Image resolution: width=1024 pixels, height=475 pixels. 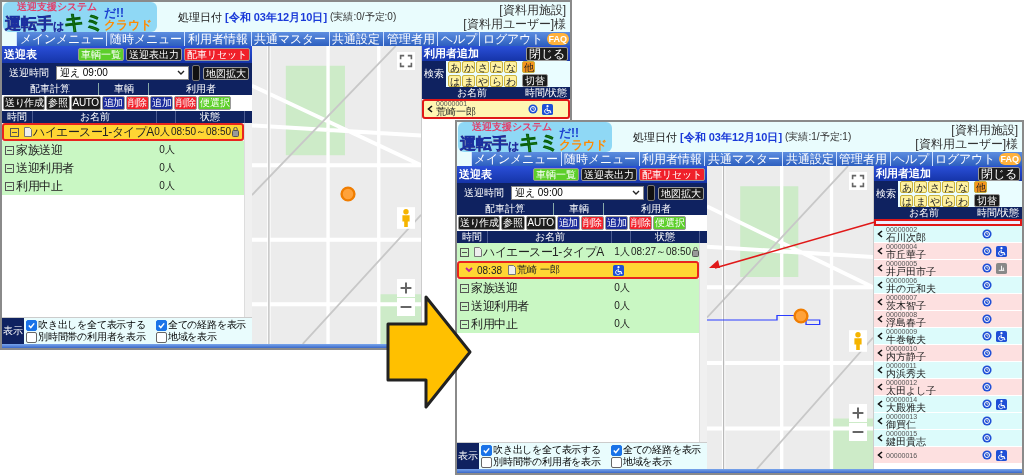 I want to click on schedule-row: 08:38 荒崎 一郎, so click(x=578, y=270).